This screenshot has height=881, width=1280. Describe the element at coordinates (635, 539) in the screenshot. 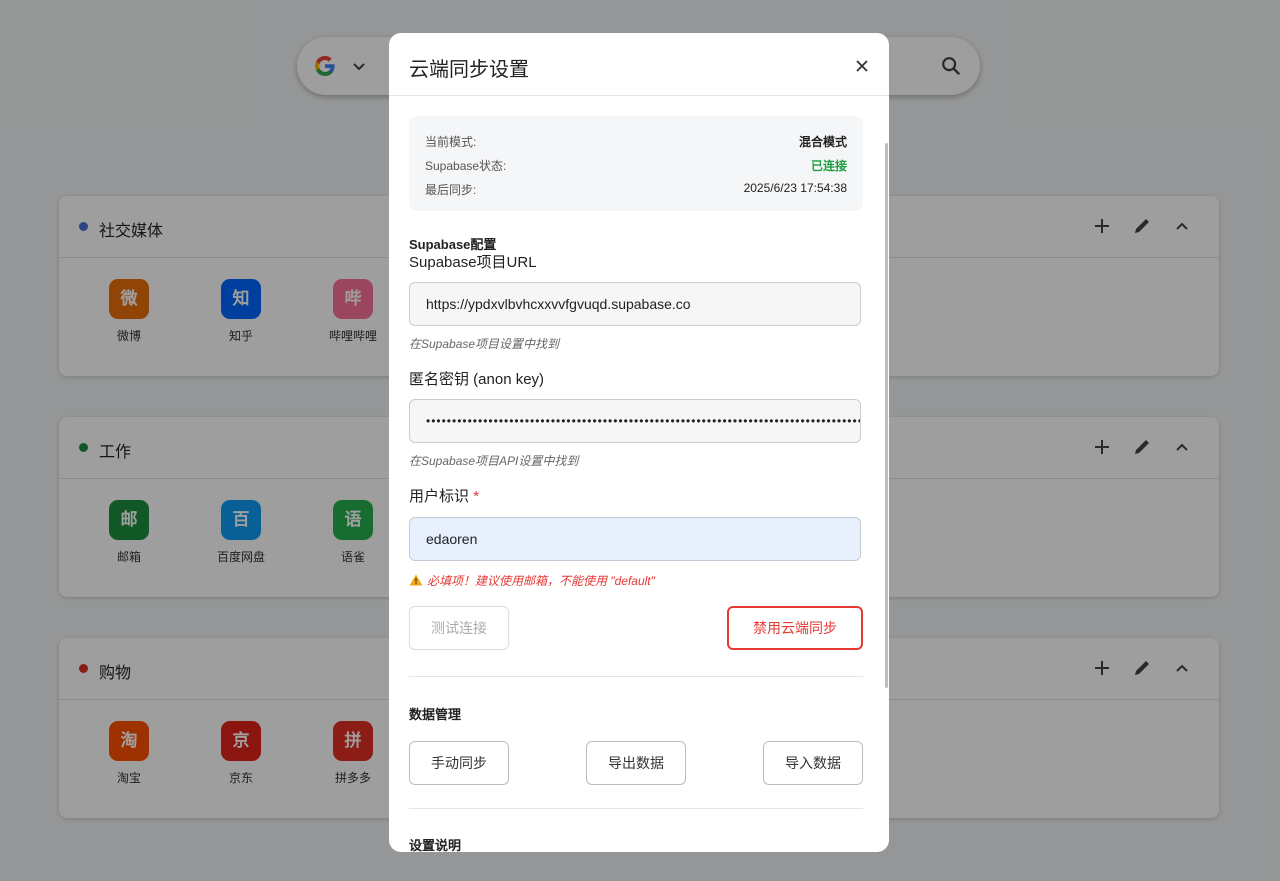

I see `user-id-input: edaoren` at that location.